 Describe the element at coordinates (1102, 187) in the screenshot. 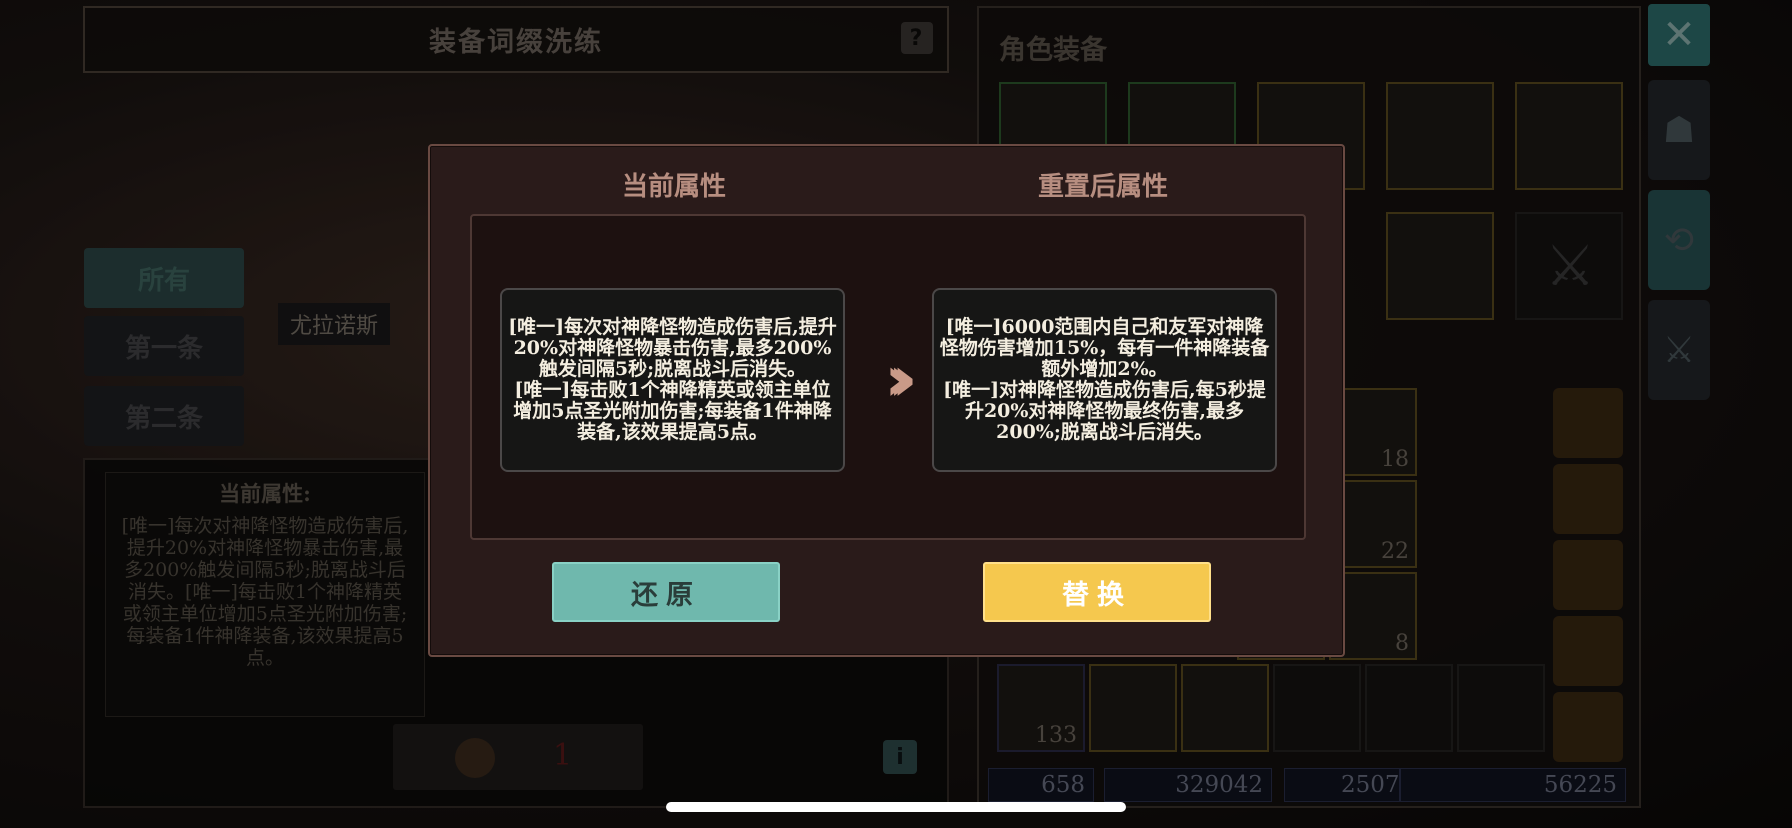

I see `reset-attr-title: 重置后属性` at that location.